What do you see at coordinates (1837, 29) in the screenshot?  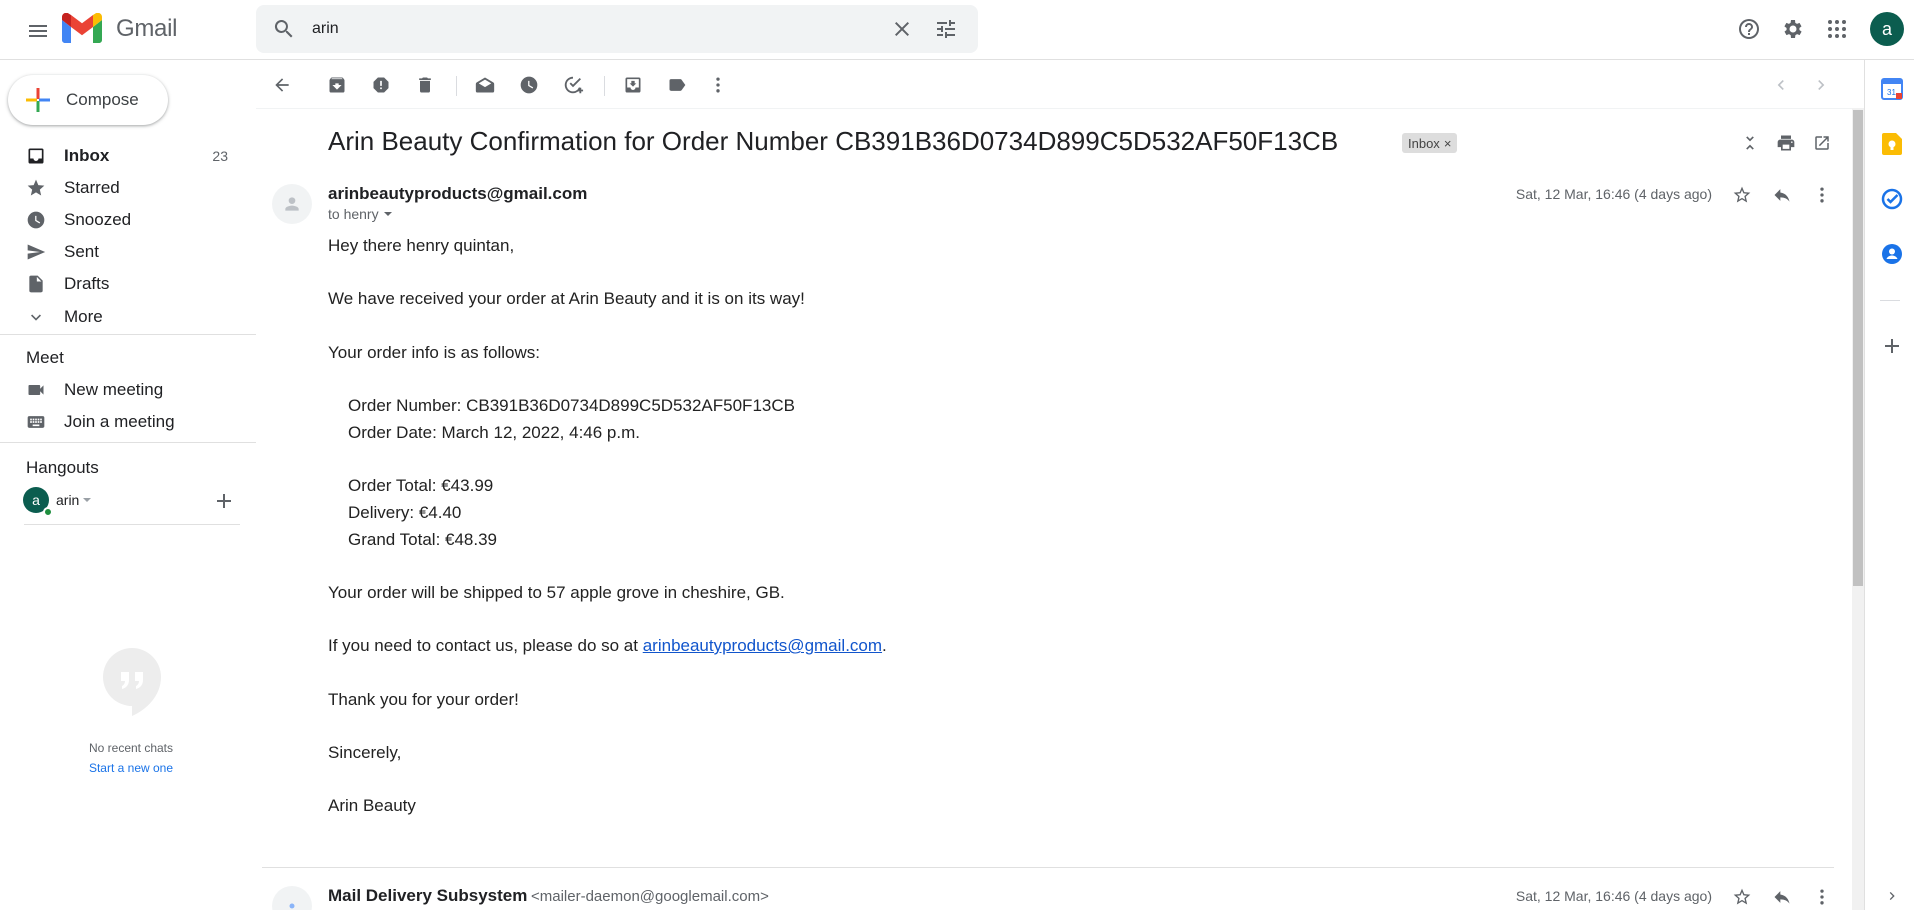 I see `google-apps-button` at bounding box center [1837, 29].